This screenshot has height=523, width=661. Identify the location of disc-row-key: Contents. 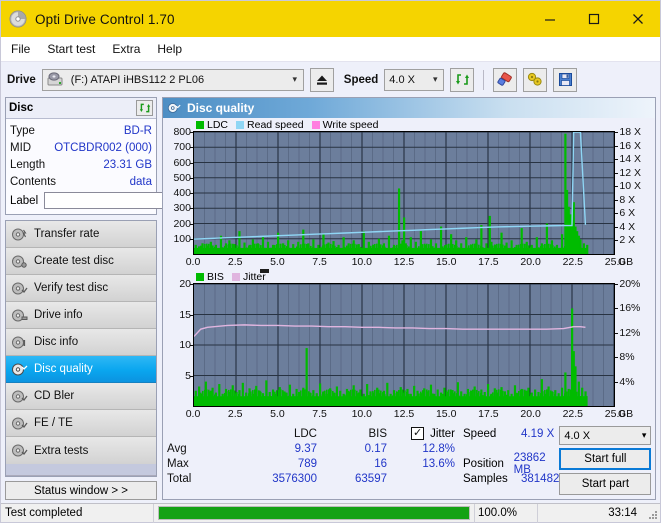
(33, 181).